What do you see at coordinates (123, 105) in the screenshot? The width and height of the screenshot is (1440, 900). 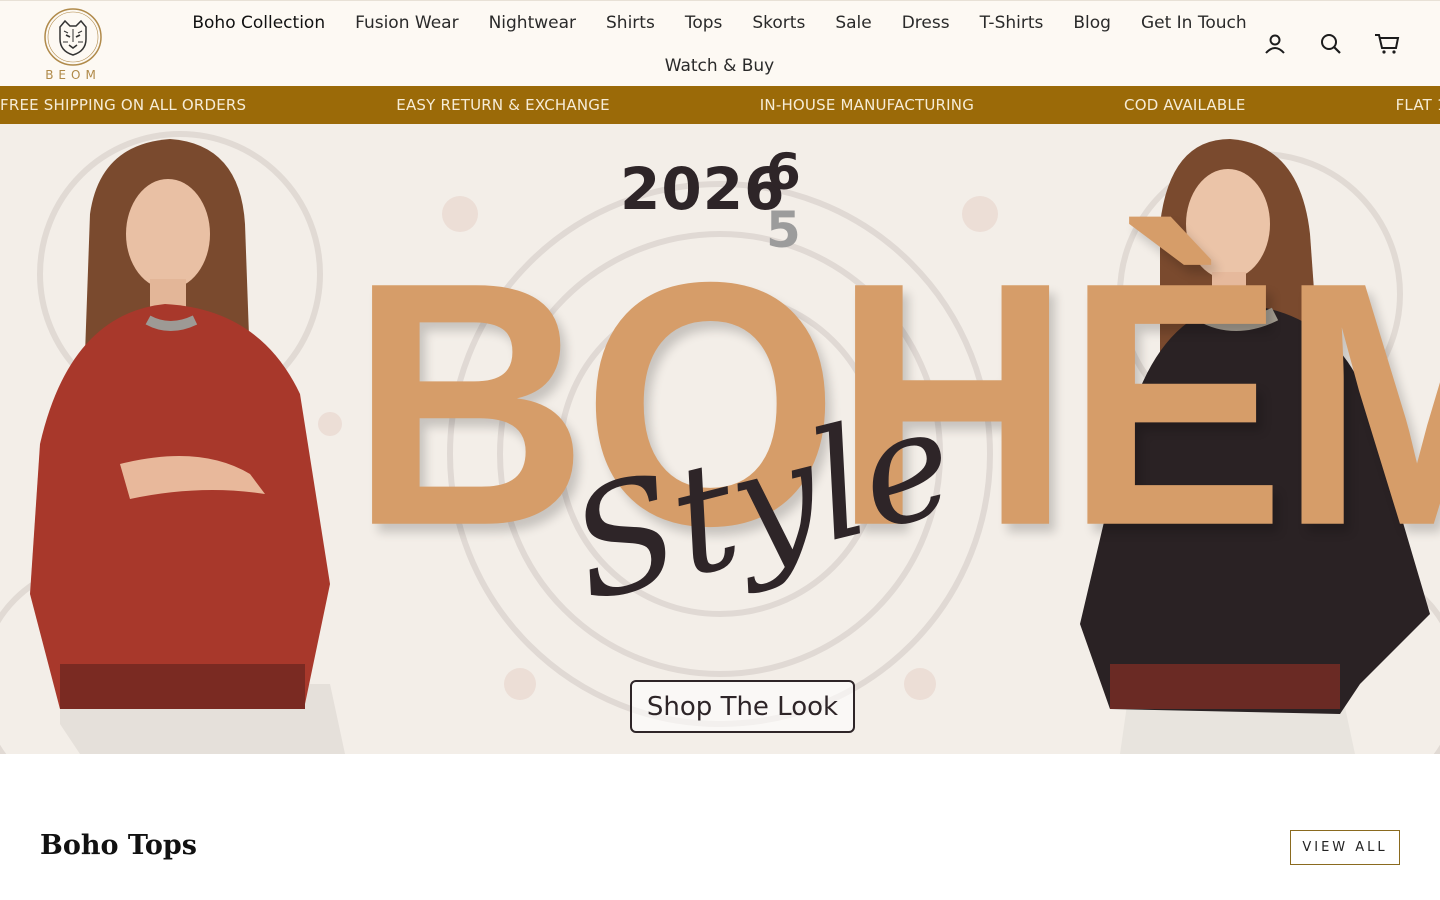 I see `announcement-free-shipping: FREE SHIPPING ON ALL ORDERS` at bounding box center [123, 105].